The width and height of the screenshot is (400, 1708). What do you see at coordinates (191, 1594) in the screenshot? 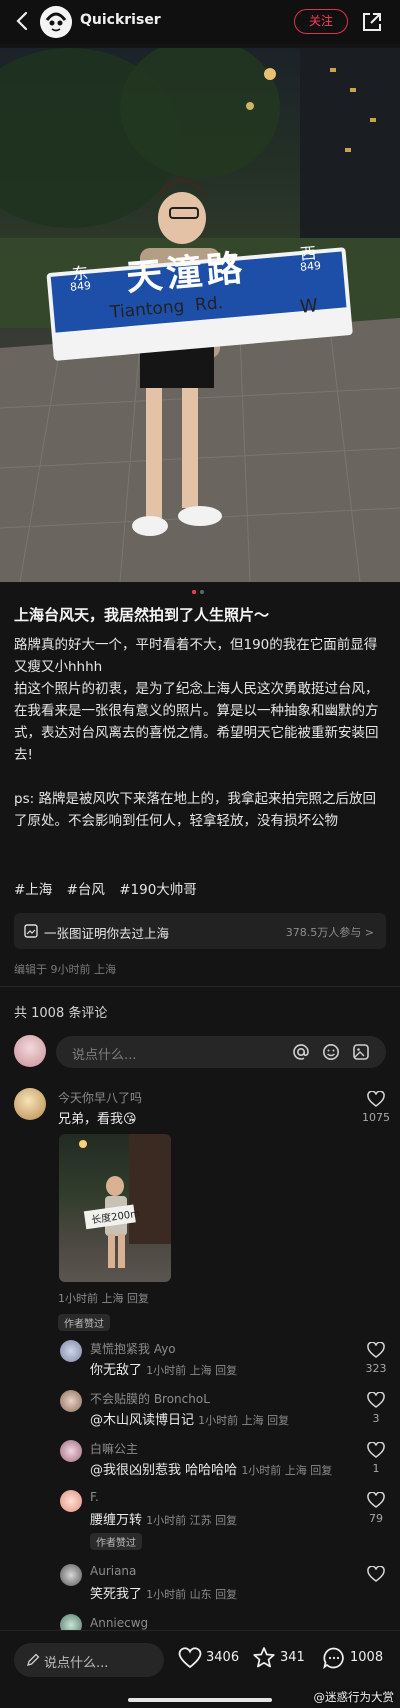
I see `reply-meta: 1小时前 山东 回复` at bounding box center [191, 1594].